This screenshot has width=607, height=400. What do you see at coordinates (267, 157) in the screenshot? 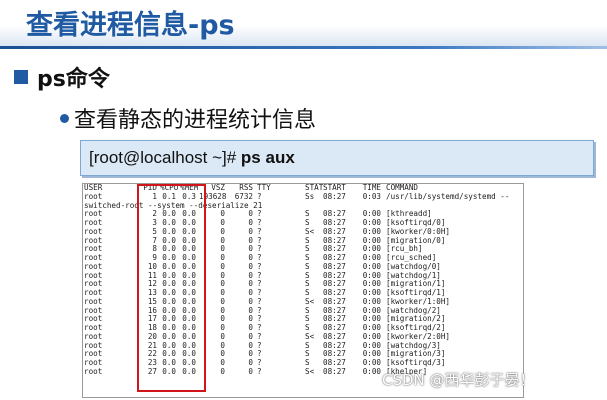
I see `command-text: ps aux` at bounding box center [267, 157].